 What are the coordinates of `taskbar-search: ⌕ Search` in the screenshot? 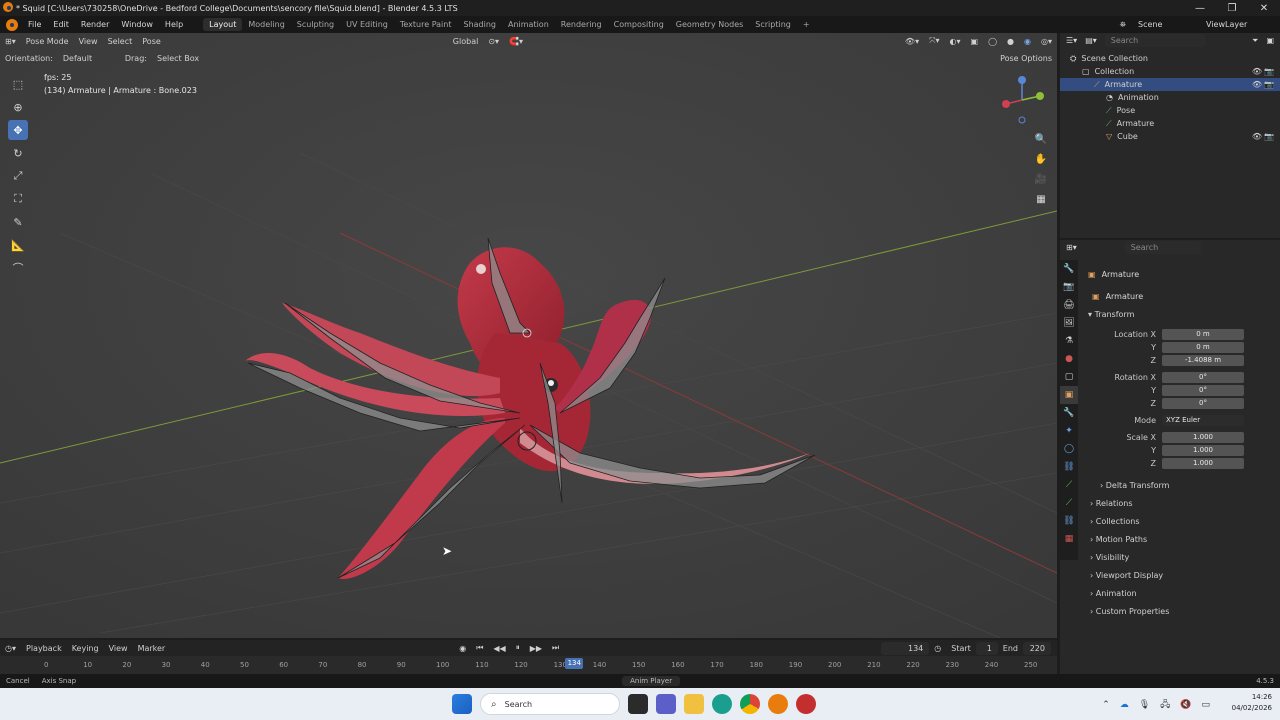 It's located at (550, 704).